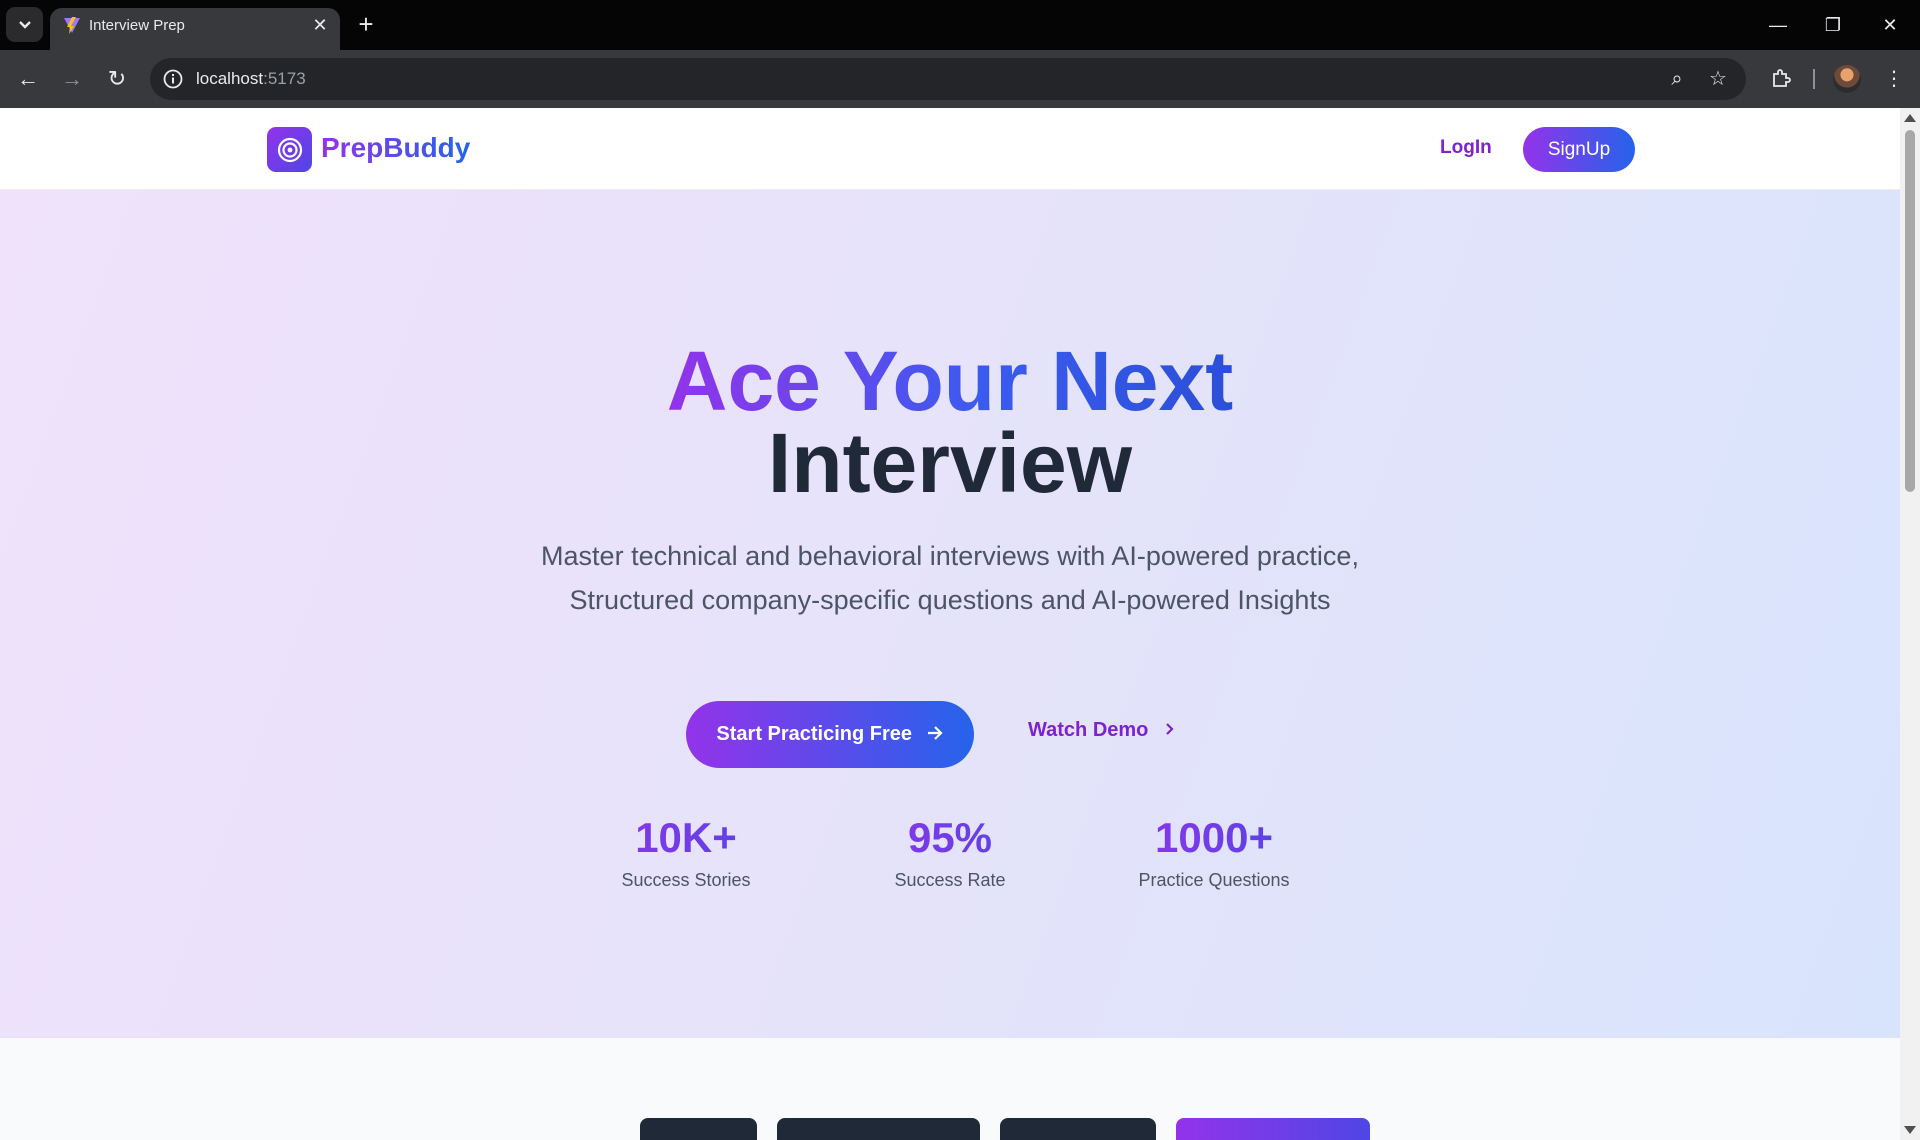 The width and height of the screenshot is (1920, 1140). I want to click on brand-name: PrepBuddy, so click(395, 148).